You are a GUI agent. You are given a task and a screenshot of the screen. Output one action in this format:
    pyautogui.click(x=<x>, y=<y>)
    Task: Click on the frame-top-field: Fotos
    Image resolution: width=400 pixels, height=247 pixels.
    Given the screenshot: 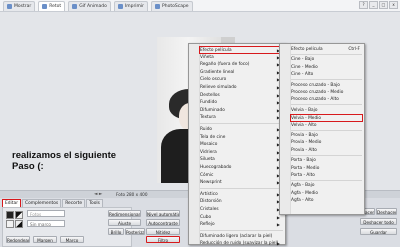 What is the action you would take?
    pyautogui.click(x=46, y=213)
    